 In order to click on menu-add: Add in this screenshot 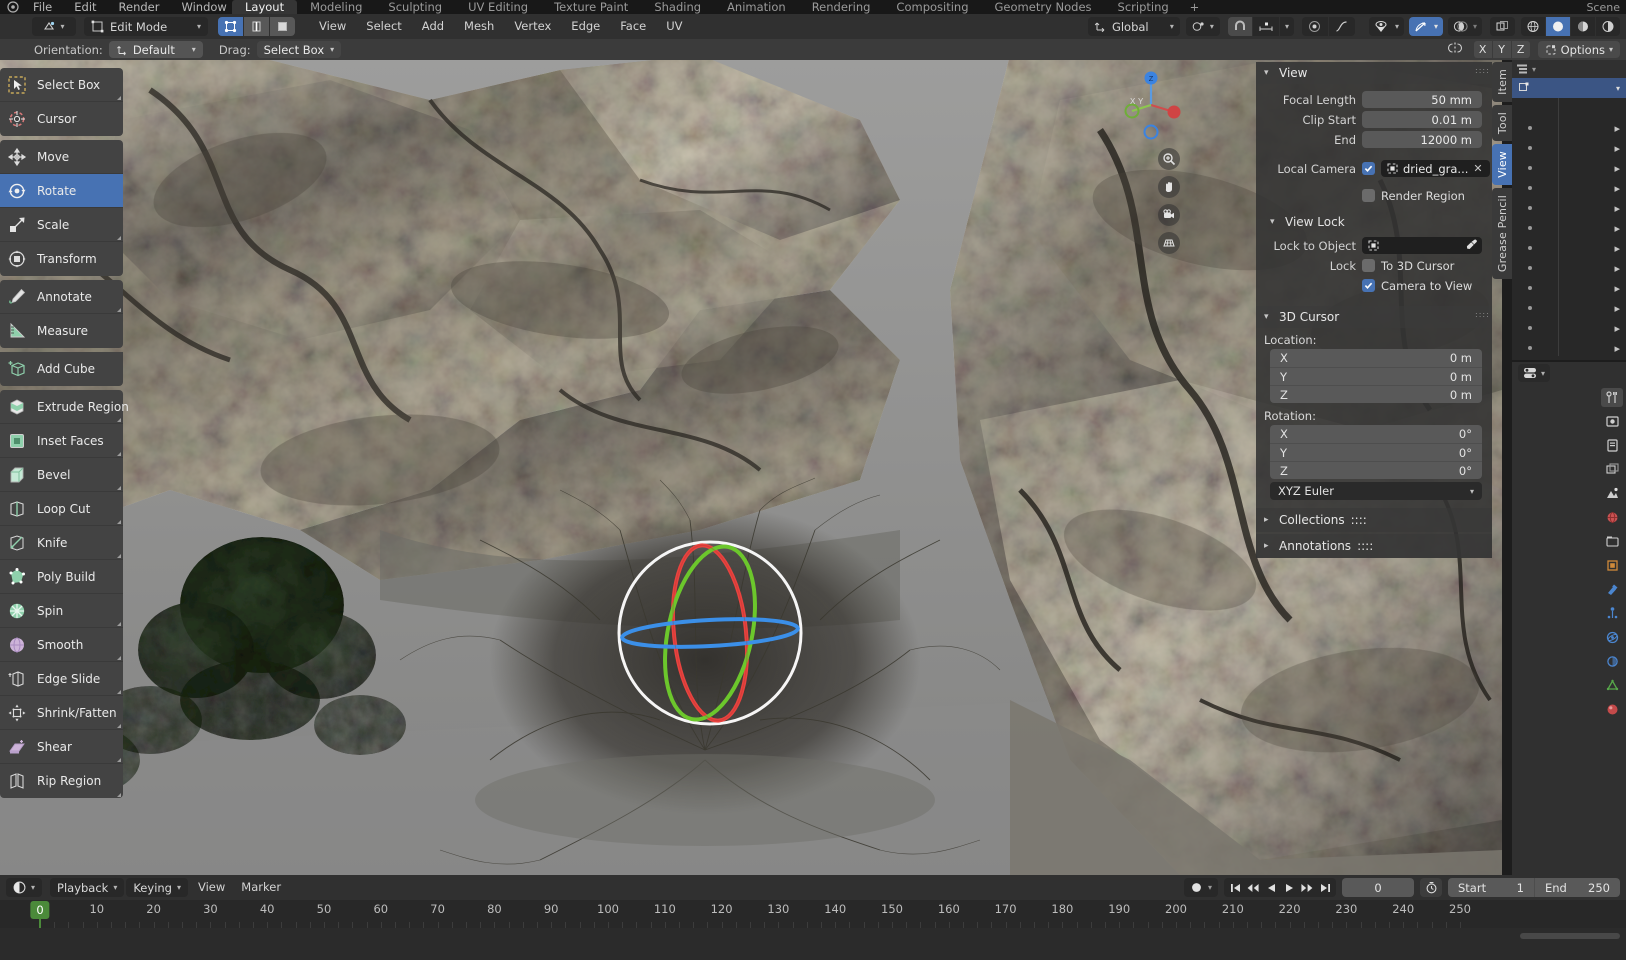, I will do `click(433, 26)`.